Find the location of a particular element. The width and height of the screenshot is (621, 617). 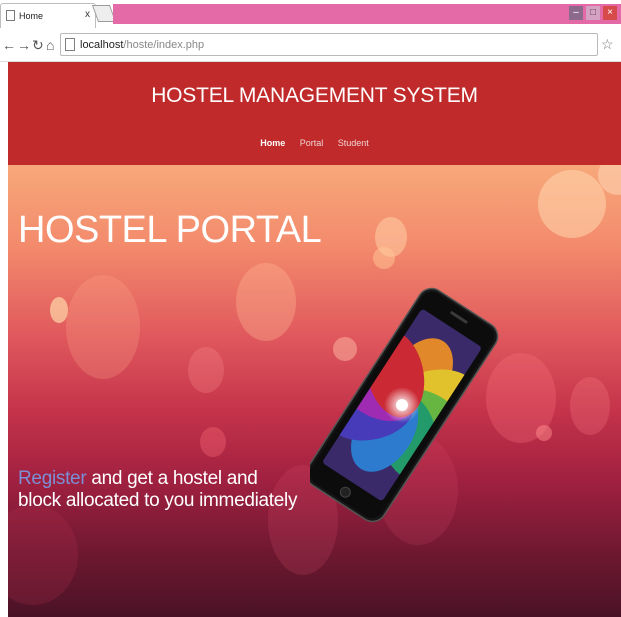

address-bar: localhost/hoste/index.php is located at coordinates (329, 44).